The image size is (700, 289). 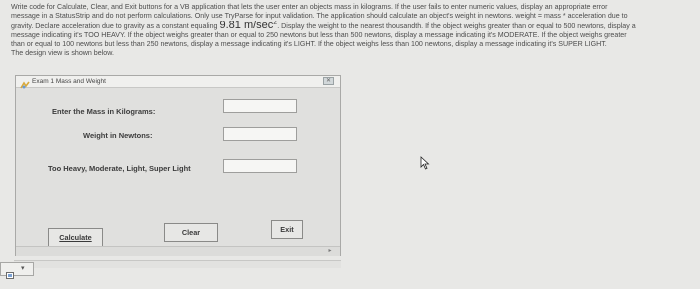 I want to click on gravity-constant: 9.81 m/sec, so click(x=246, y=26).